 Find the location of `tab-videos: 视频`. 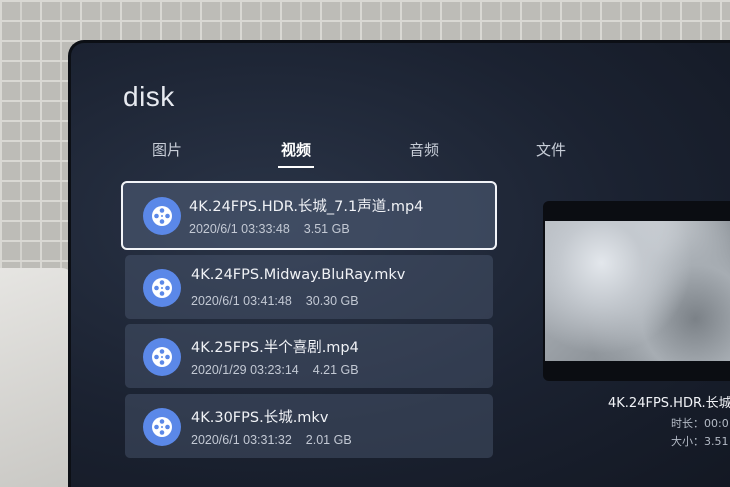

tab-videos: 视频 is located at coordinates (296, 153).